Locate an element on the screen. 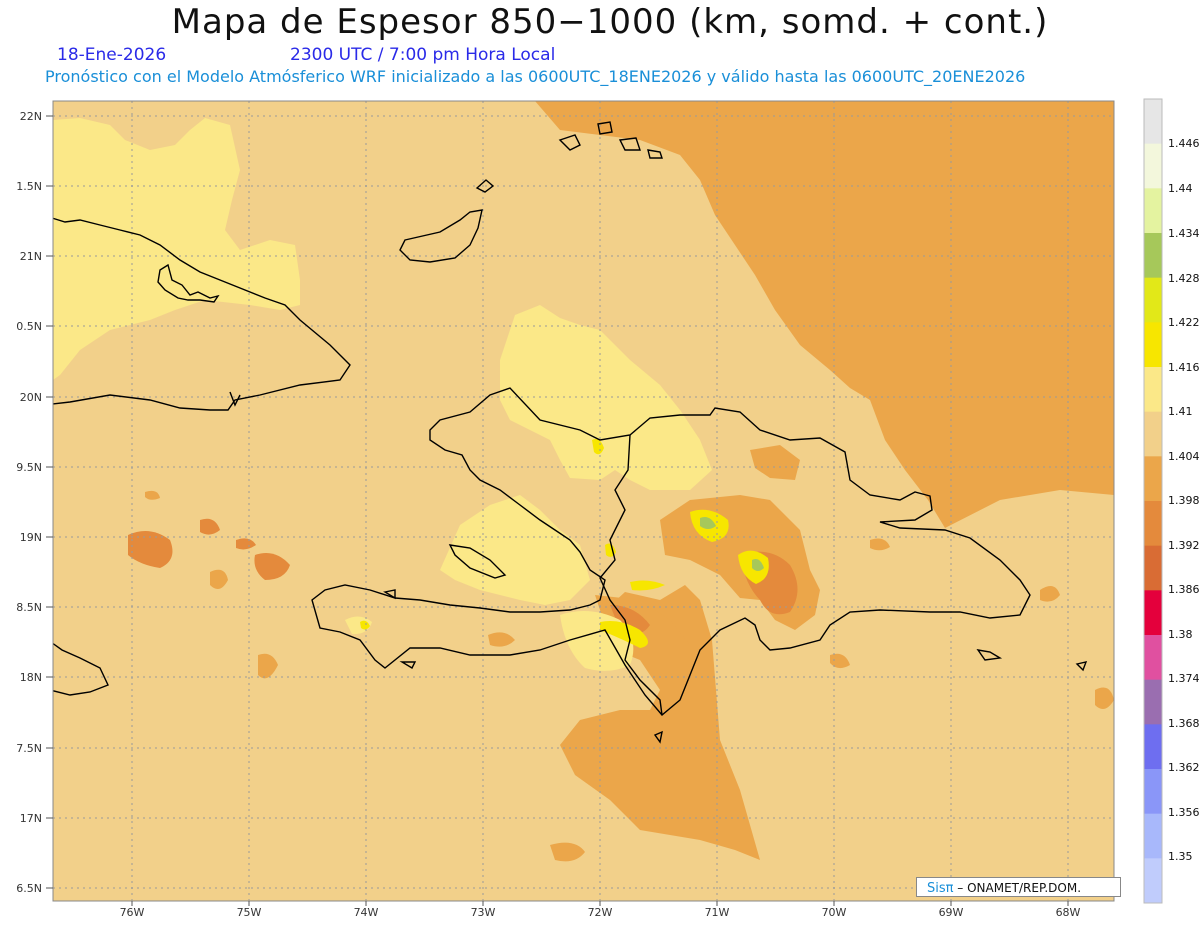 This screenshot has height=927, width=1200. colorbar-label: 1.35 is located at coordinates (1180, 856).